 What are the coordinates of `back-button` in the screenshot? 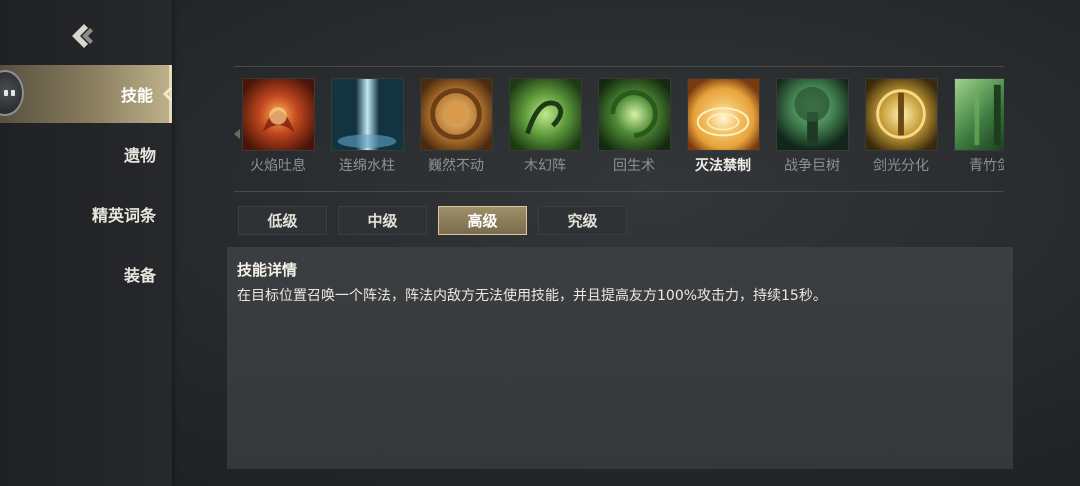 It's located at (83, 36).